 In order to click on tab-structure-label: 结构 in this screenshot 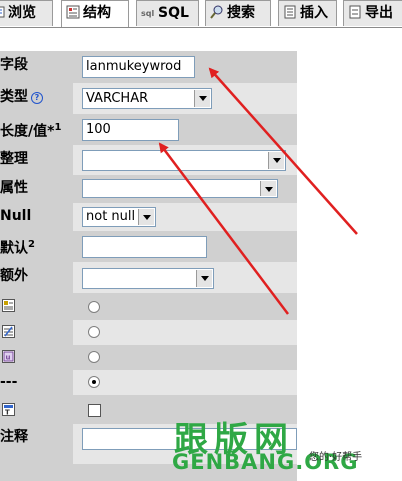, I will do `click(97, 13)`.